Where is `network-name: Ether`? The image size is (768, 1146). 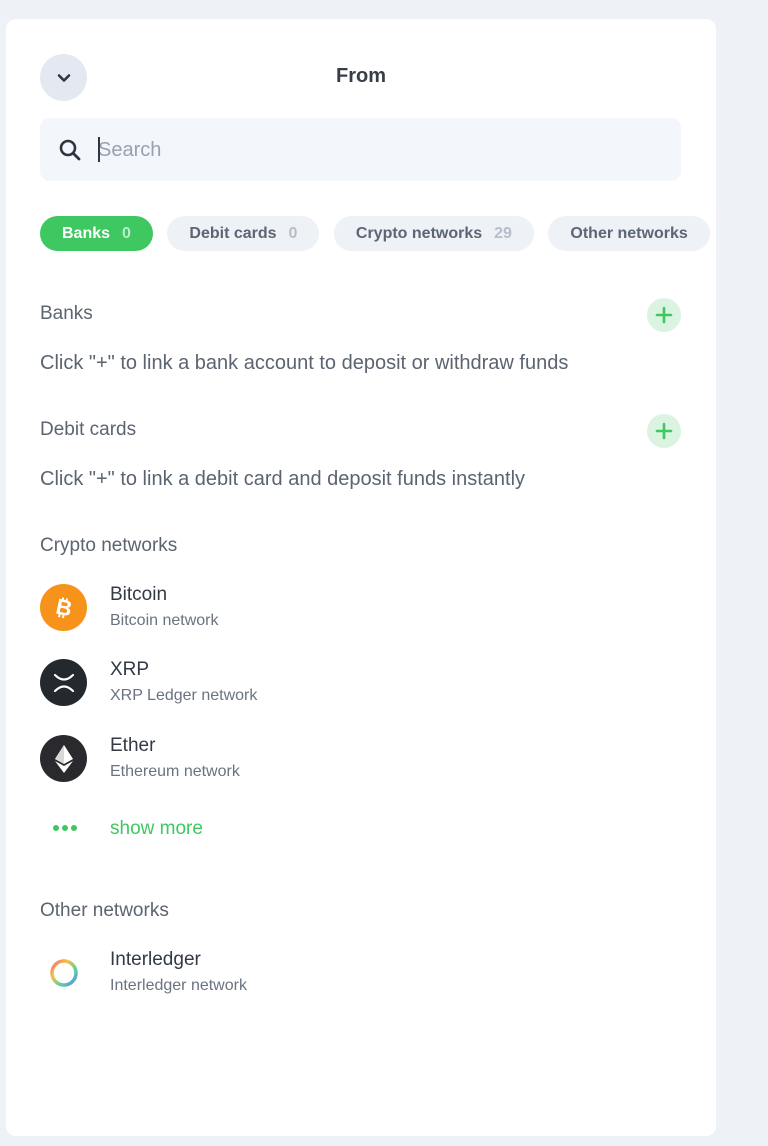 network-name: Ether is located at coordinates (133, 745).